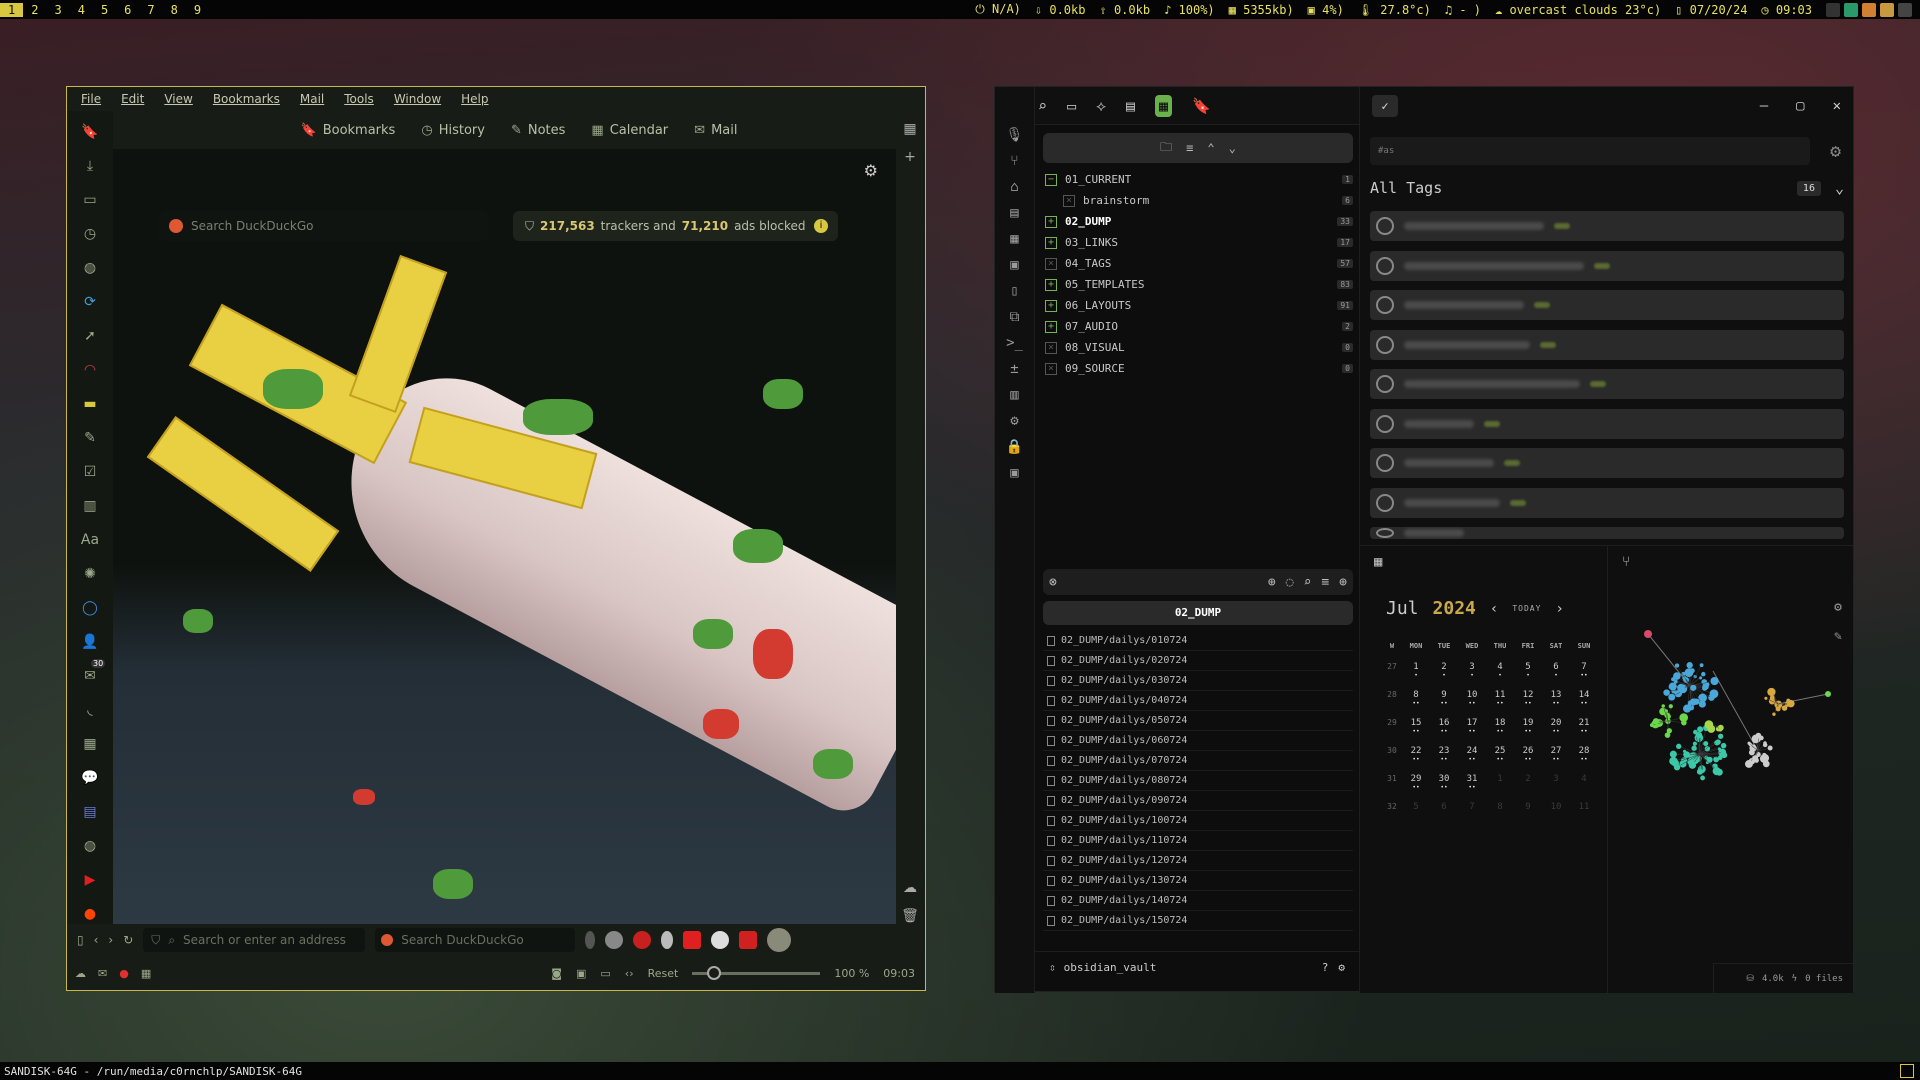 Image resolution: width=1920 pixels, height=1080 pixels. Describe the element at coordinates (1015, 135) in the screenshot. I see `microphone-icon: 🎙` at that location.